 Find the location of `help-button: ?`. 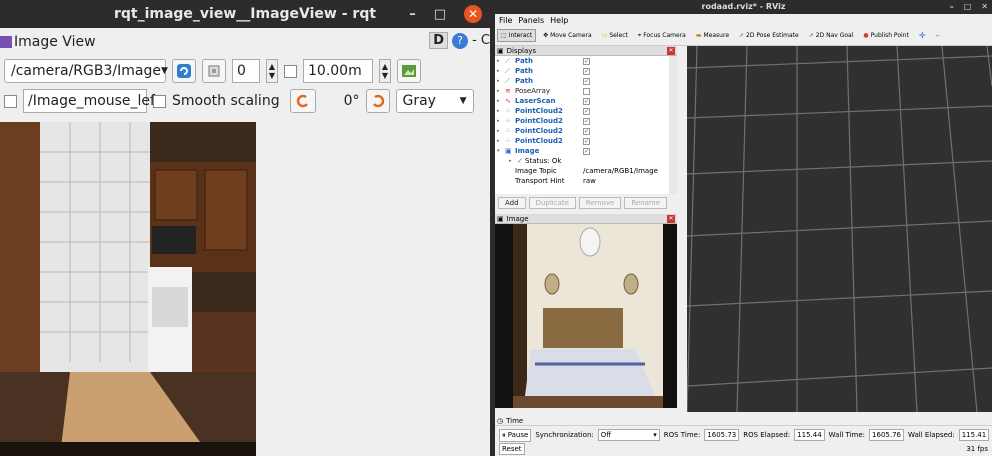

help-button: ? is located at coordinates (460, 40).